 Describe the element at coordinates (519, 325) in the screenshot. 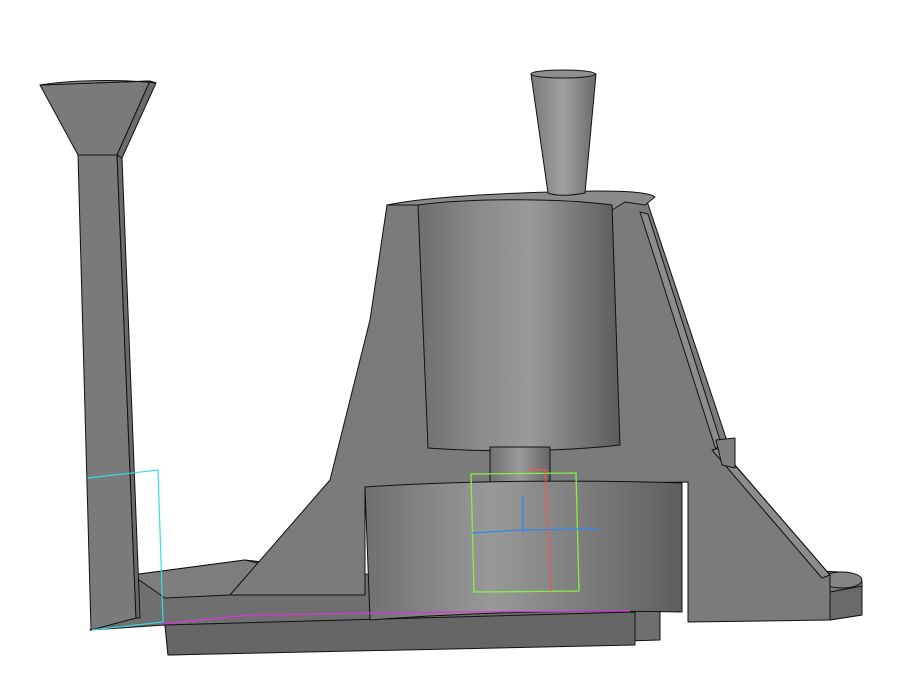

I see `cylinder-core` at that location.